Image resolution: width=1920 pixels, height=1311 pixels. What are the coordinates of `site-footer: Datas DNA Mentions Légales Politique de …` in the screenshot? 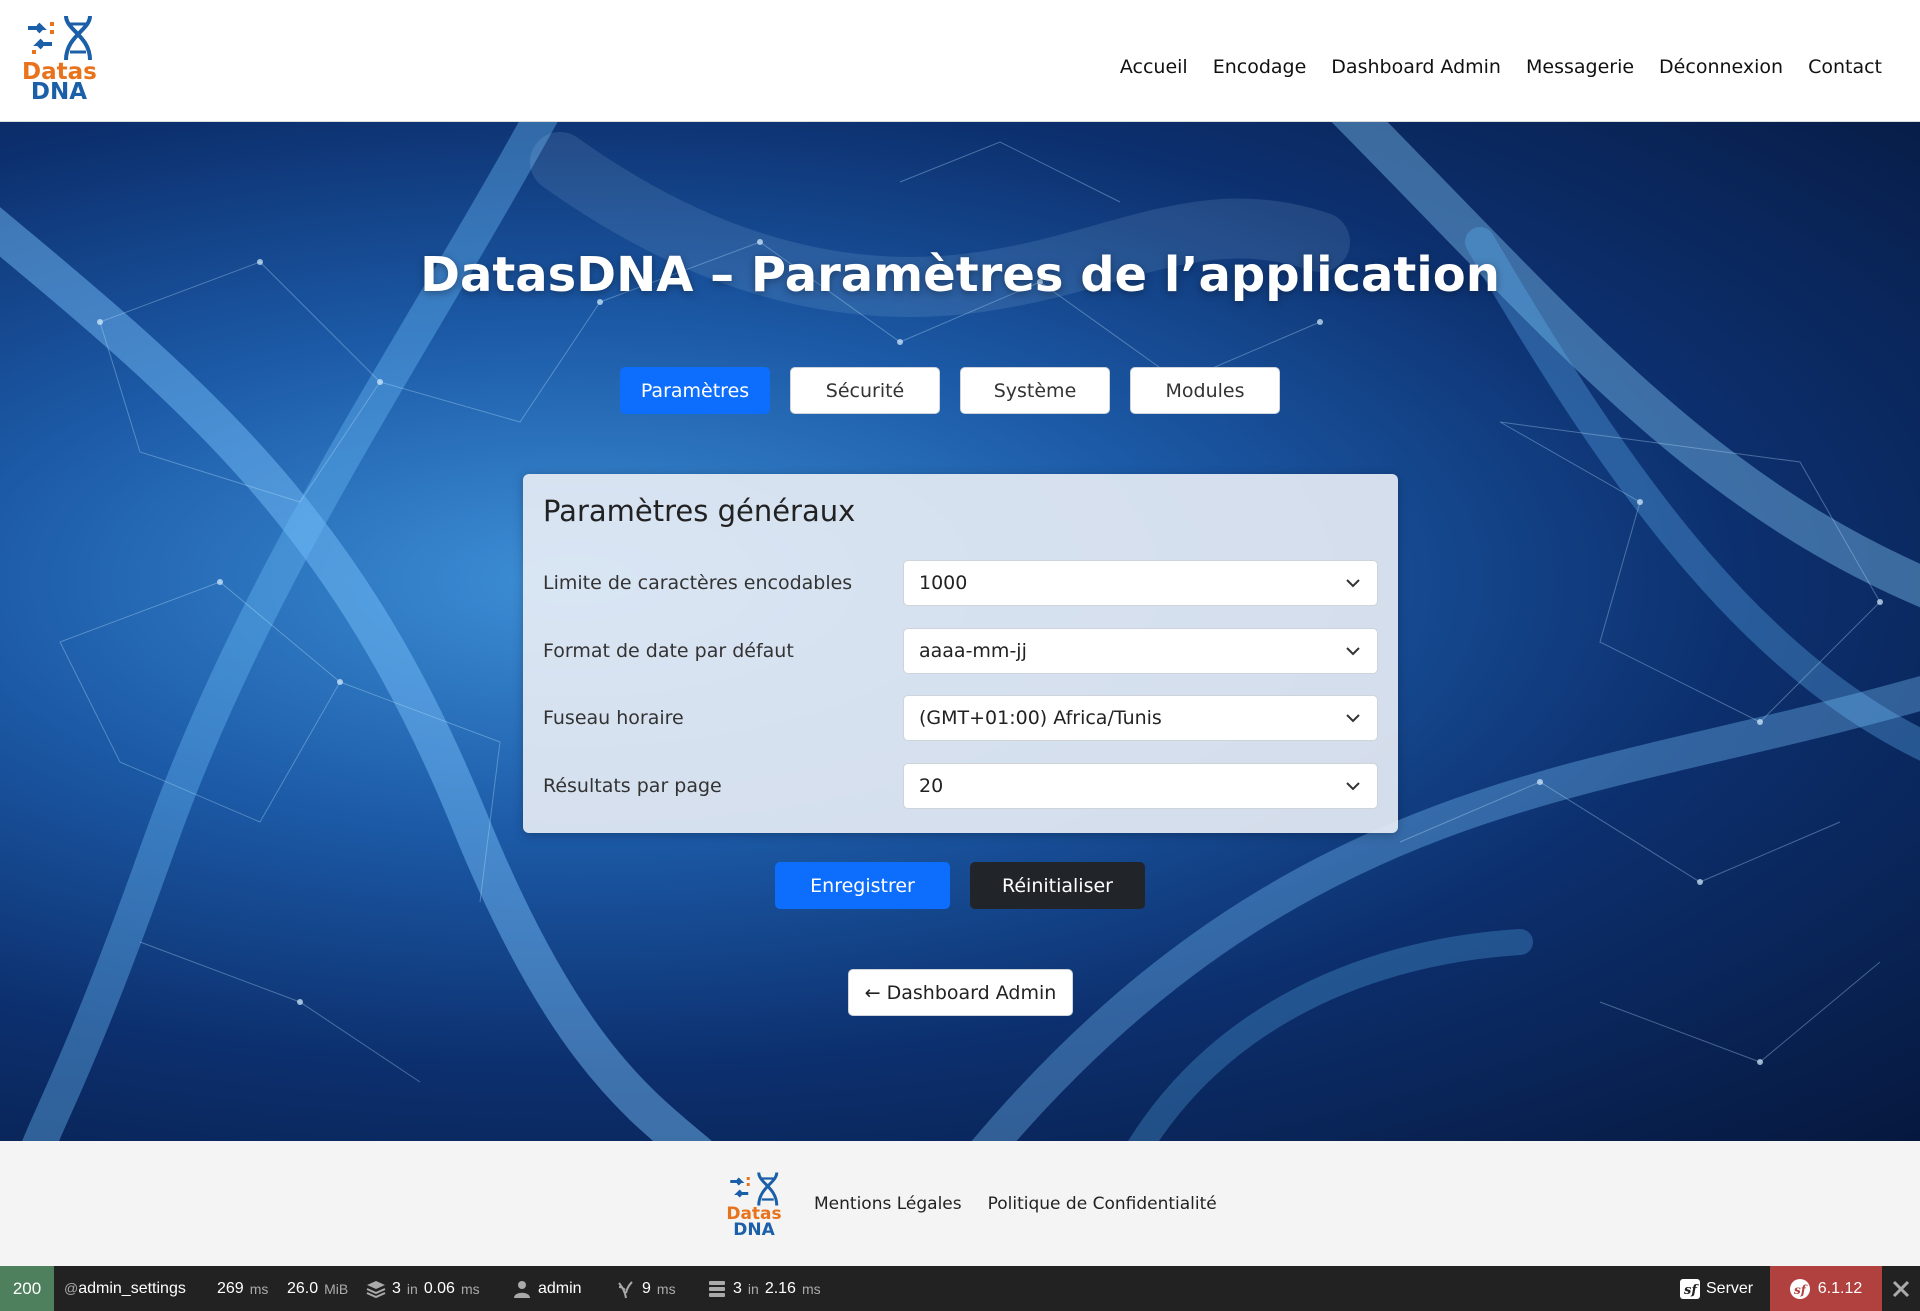 It's located at (960, 1203).